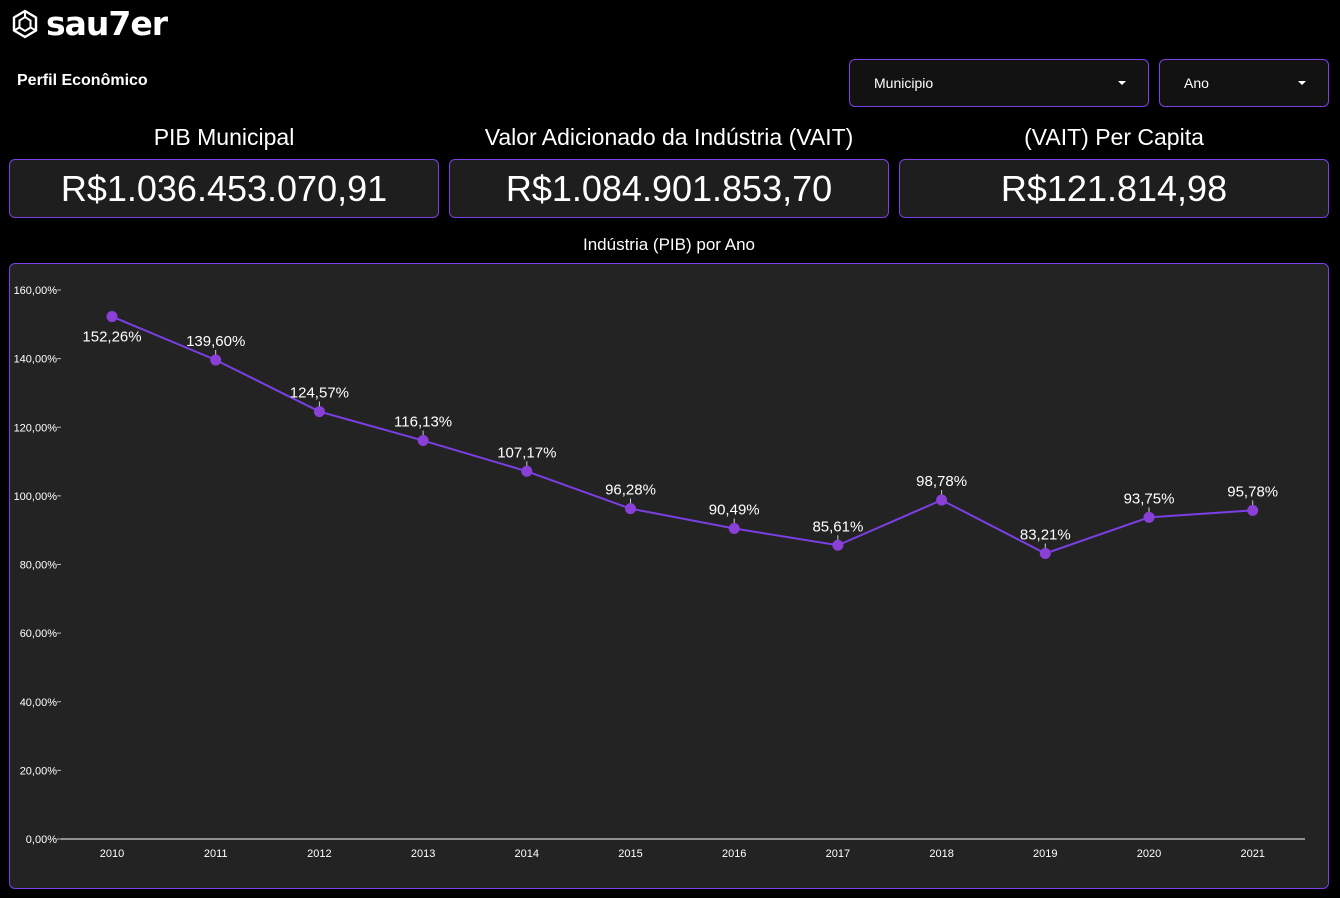 Image resolution: width=1340 pixels, height=898 pixels. What do you see at coordinates (111, 337) in the screenshot?
I see `data-label: 152,26%` at bounding box center [111, 337].